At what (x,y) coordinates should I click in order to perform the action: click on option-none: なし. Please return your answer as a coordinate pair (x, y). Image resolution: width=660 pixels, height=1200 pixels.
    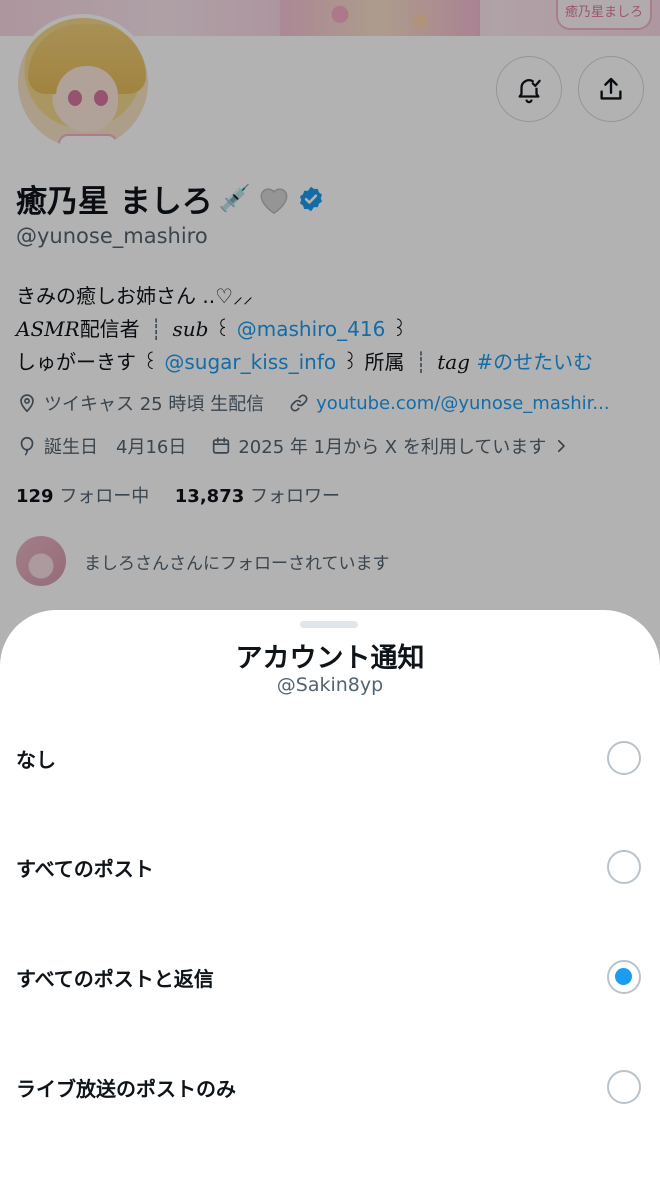
    Looking at the image, I should click on (330, 758).